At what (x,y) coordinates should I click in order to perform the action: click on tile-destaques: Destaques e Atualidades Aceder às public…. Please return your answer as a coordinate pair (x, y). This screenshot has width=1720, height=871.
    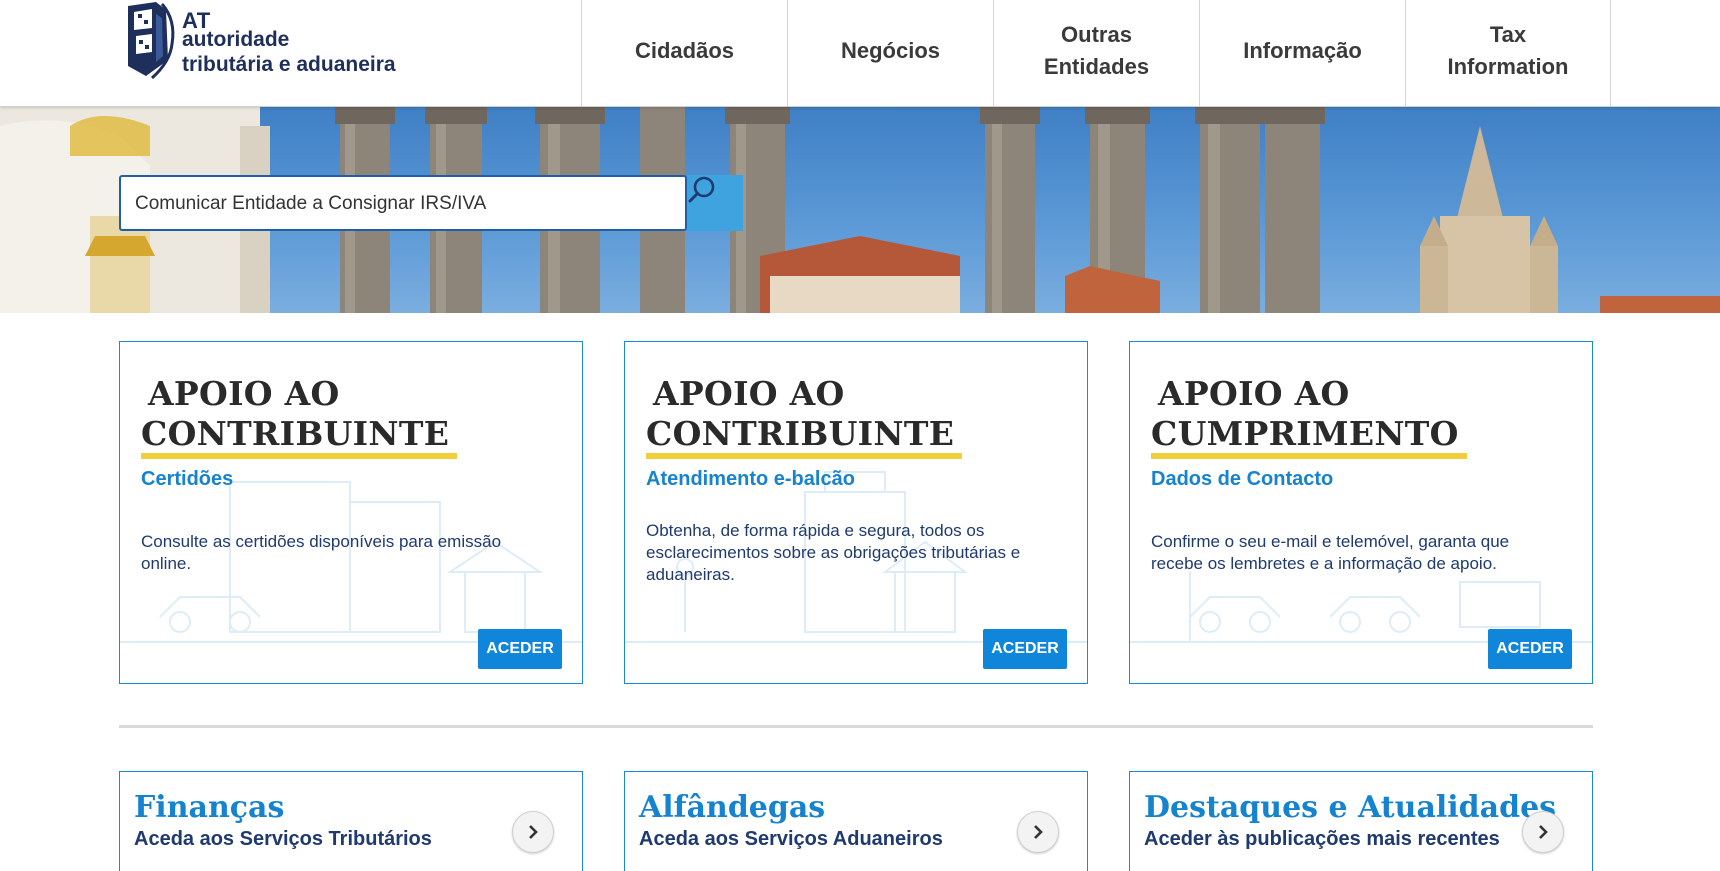
    Looking at the image, I should click on (1361, 821).